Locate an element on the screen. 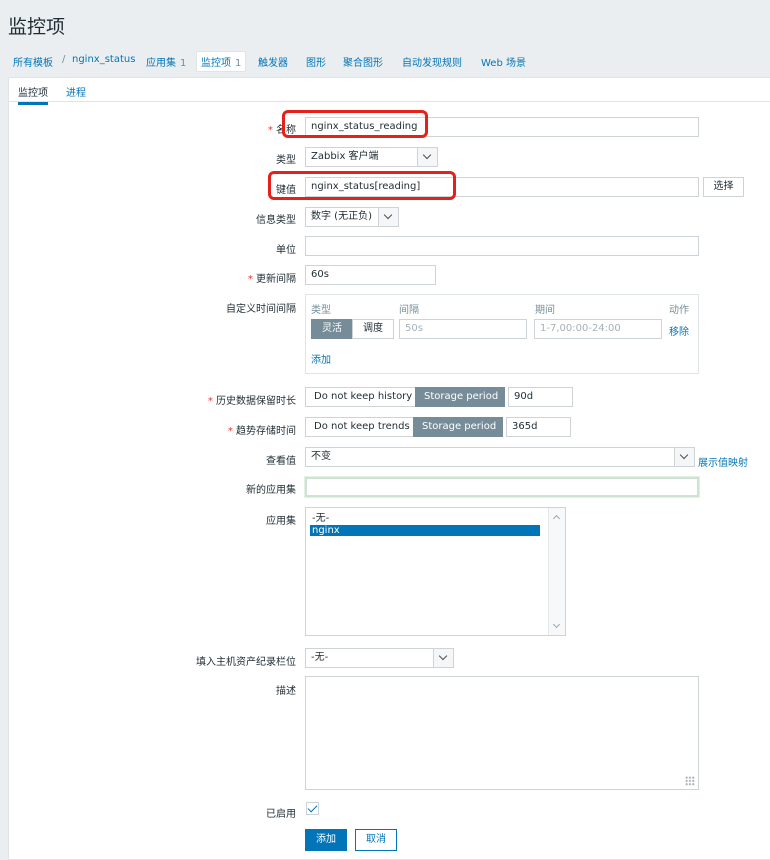  inventory-label: 填入主机资产纪录栏位 is located at coordinates (246, 662).